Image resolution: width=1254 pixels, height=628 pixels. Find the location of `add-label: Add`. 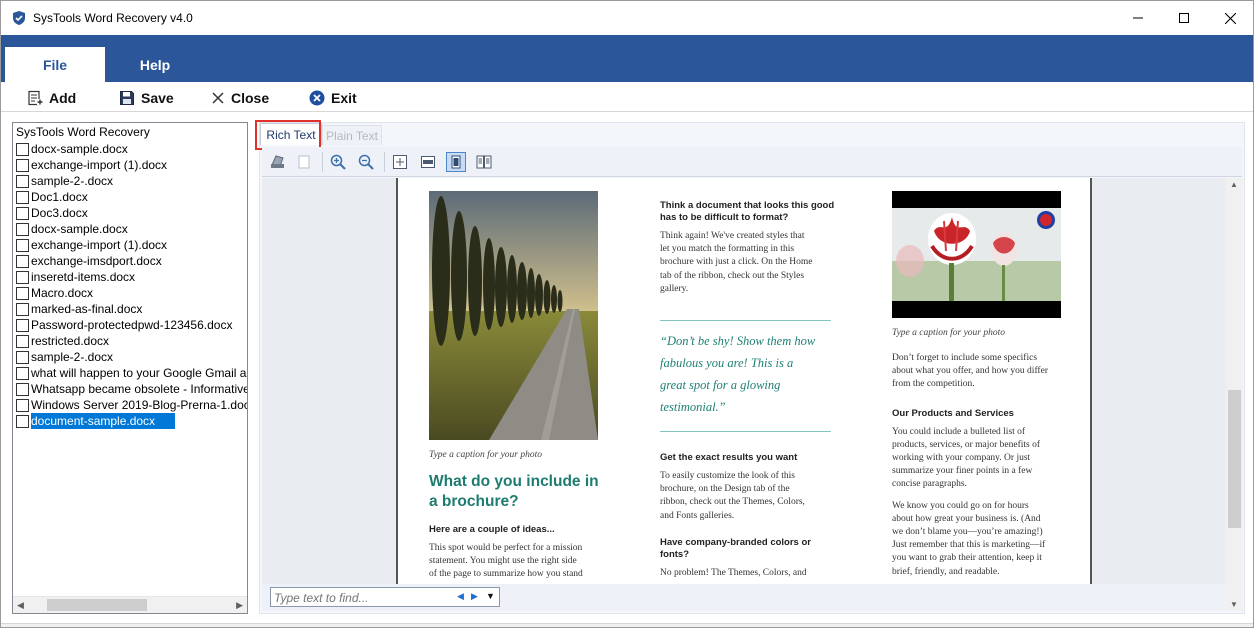

add-label: Add is located at coordinates (63, 98).